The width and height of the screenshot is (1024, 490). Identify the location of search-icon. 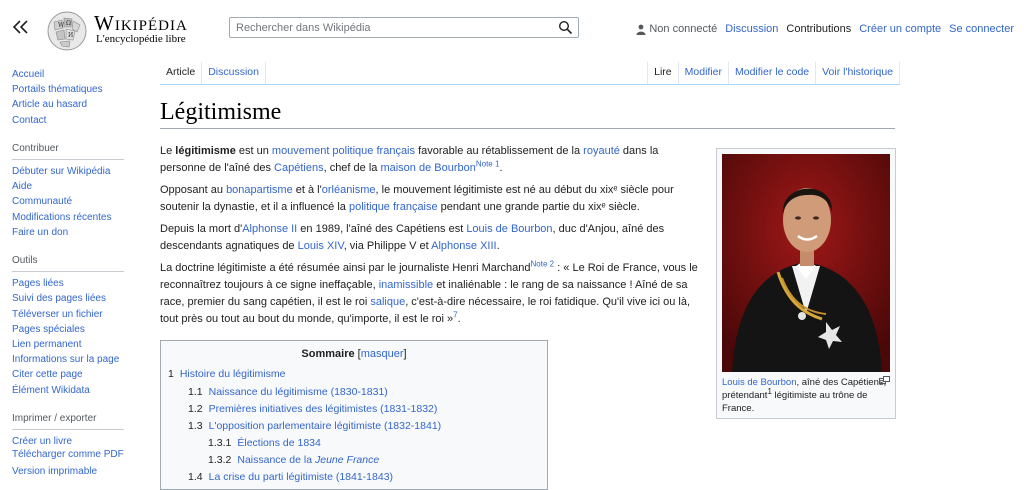
(565, 27).